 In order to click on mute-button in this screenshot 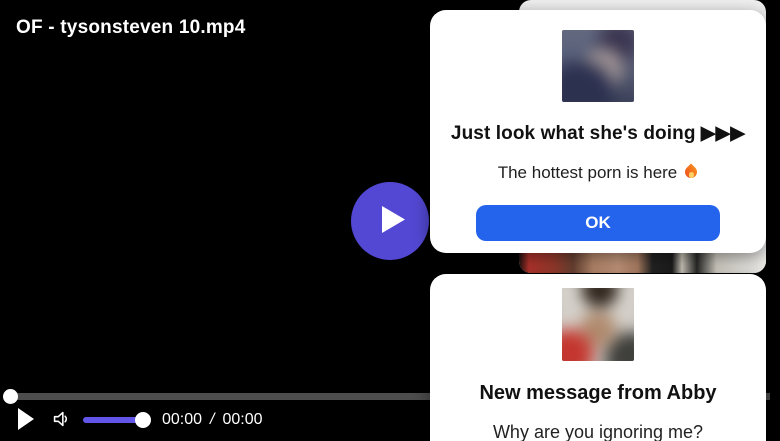, I will do `click(61, 420)`.